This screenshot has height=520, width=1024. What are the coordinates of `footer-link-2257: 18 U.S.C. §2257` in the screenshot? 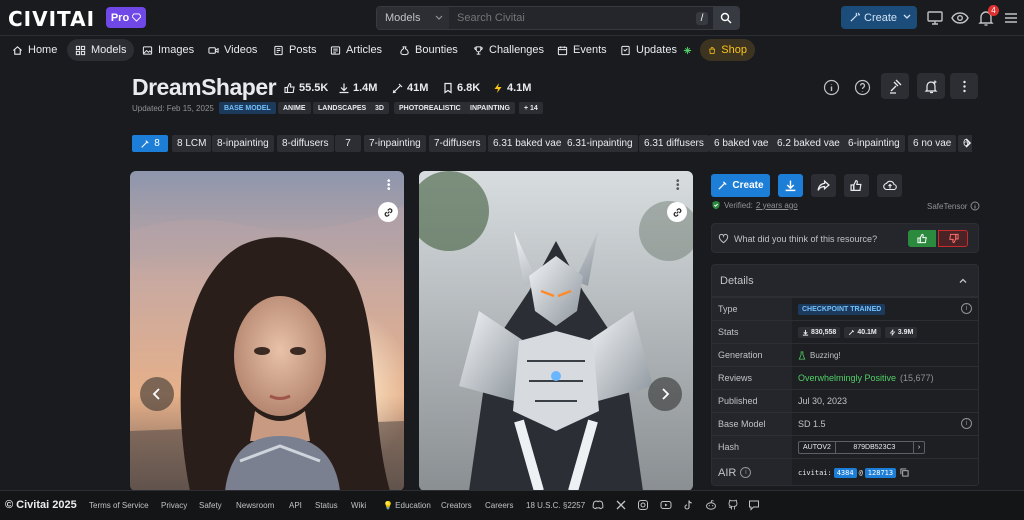 It's located at (555, 505).